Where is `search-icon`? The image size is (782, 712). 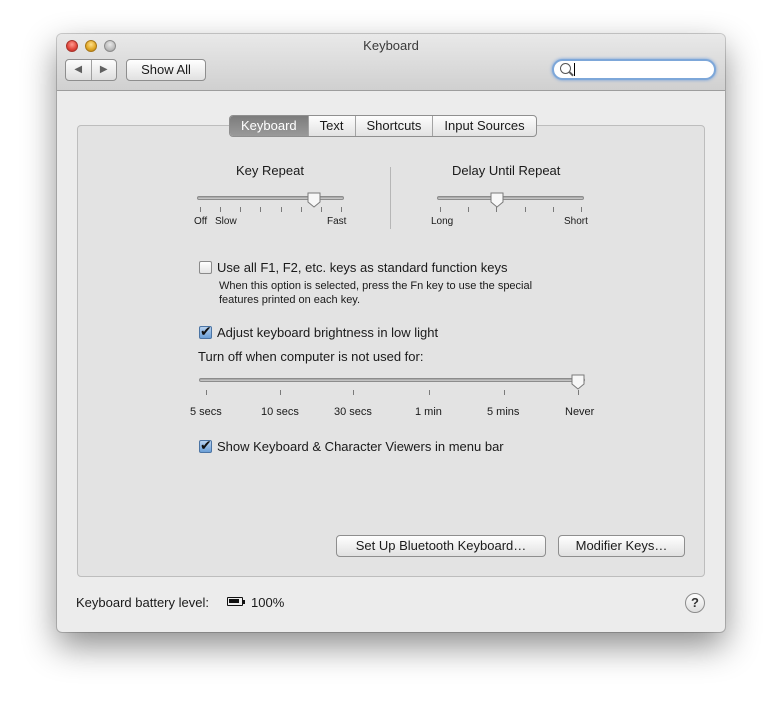 search-icon is located at coordinates (565, 68).